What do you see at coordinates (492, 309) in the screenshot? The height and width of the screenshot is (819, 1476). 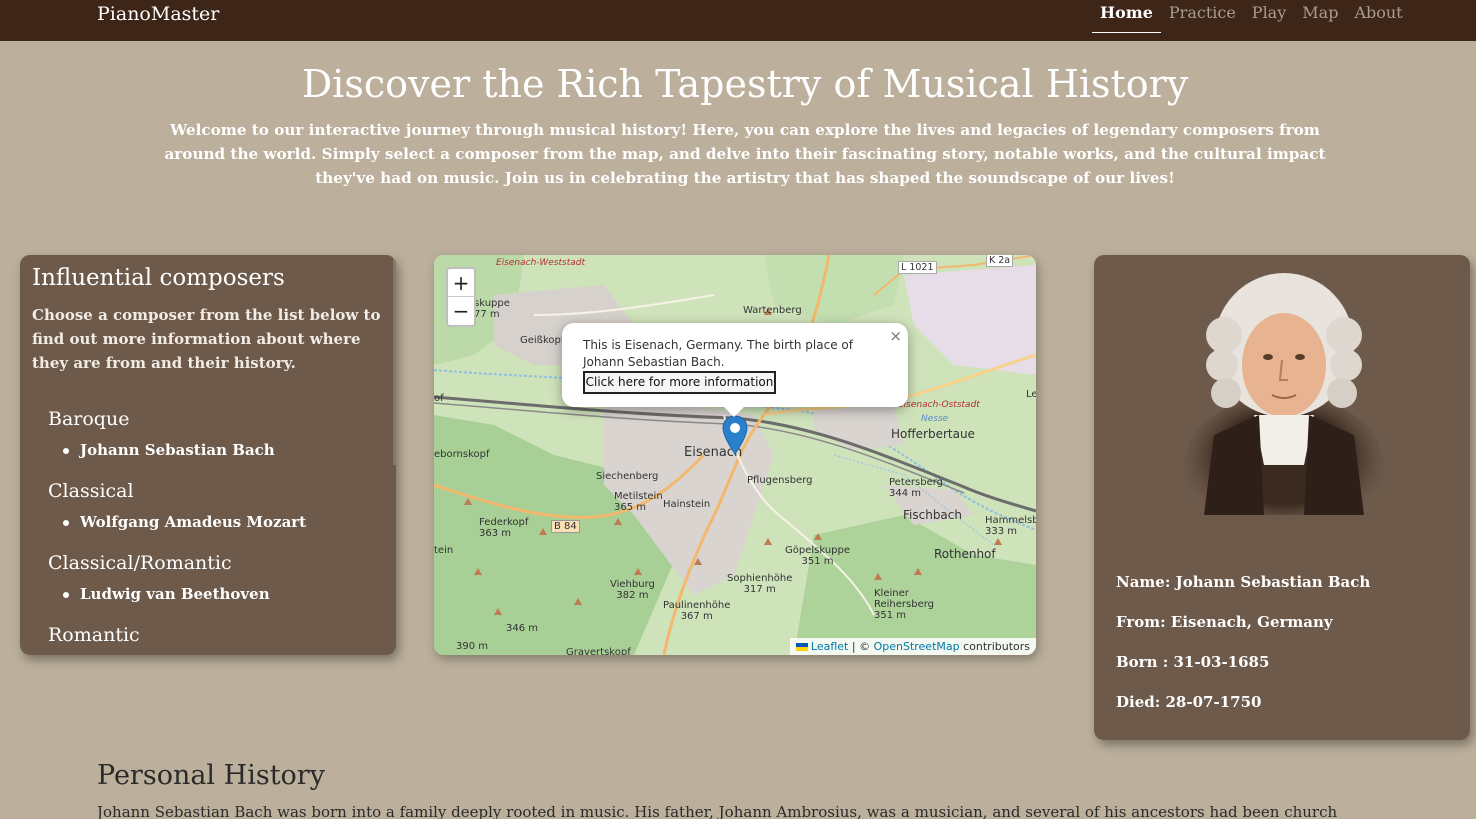 I see `map-label: skuppe 77 m` at bounding box center [492, 309].